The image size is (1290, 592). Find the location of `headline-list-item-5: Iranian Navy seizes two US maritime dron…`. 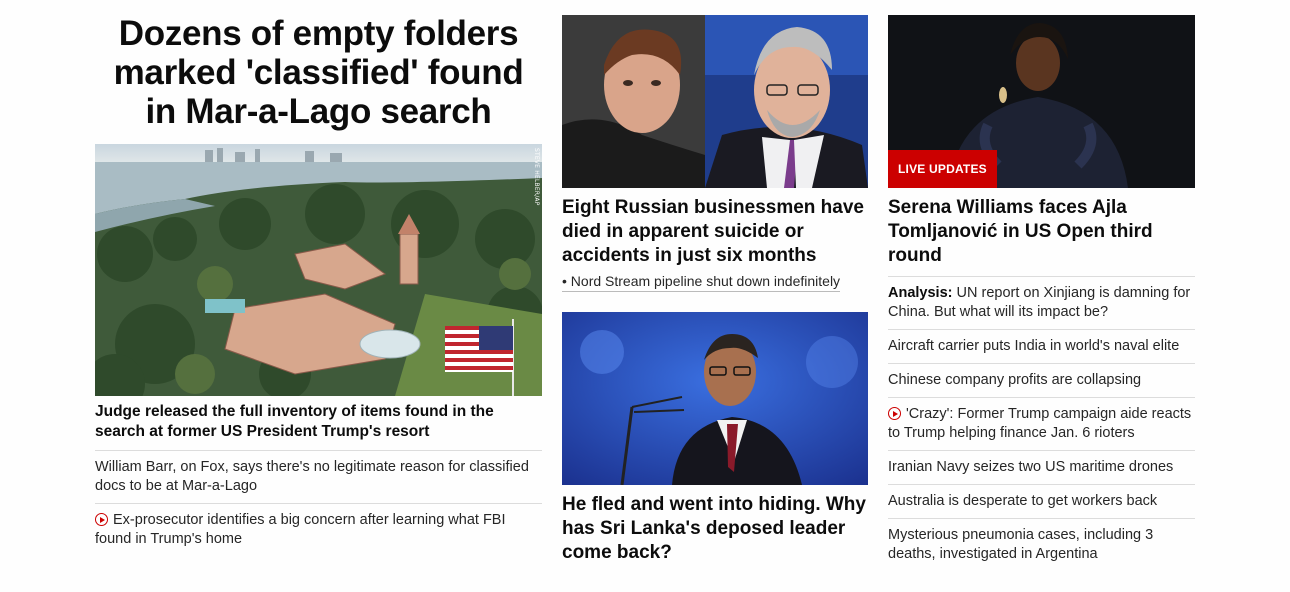

headline-list-item-5: Iranian Navy seizes two US maritime dron… is located at coordinates (1041, 468).